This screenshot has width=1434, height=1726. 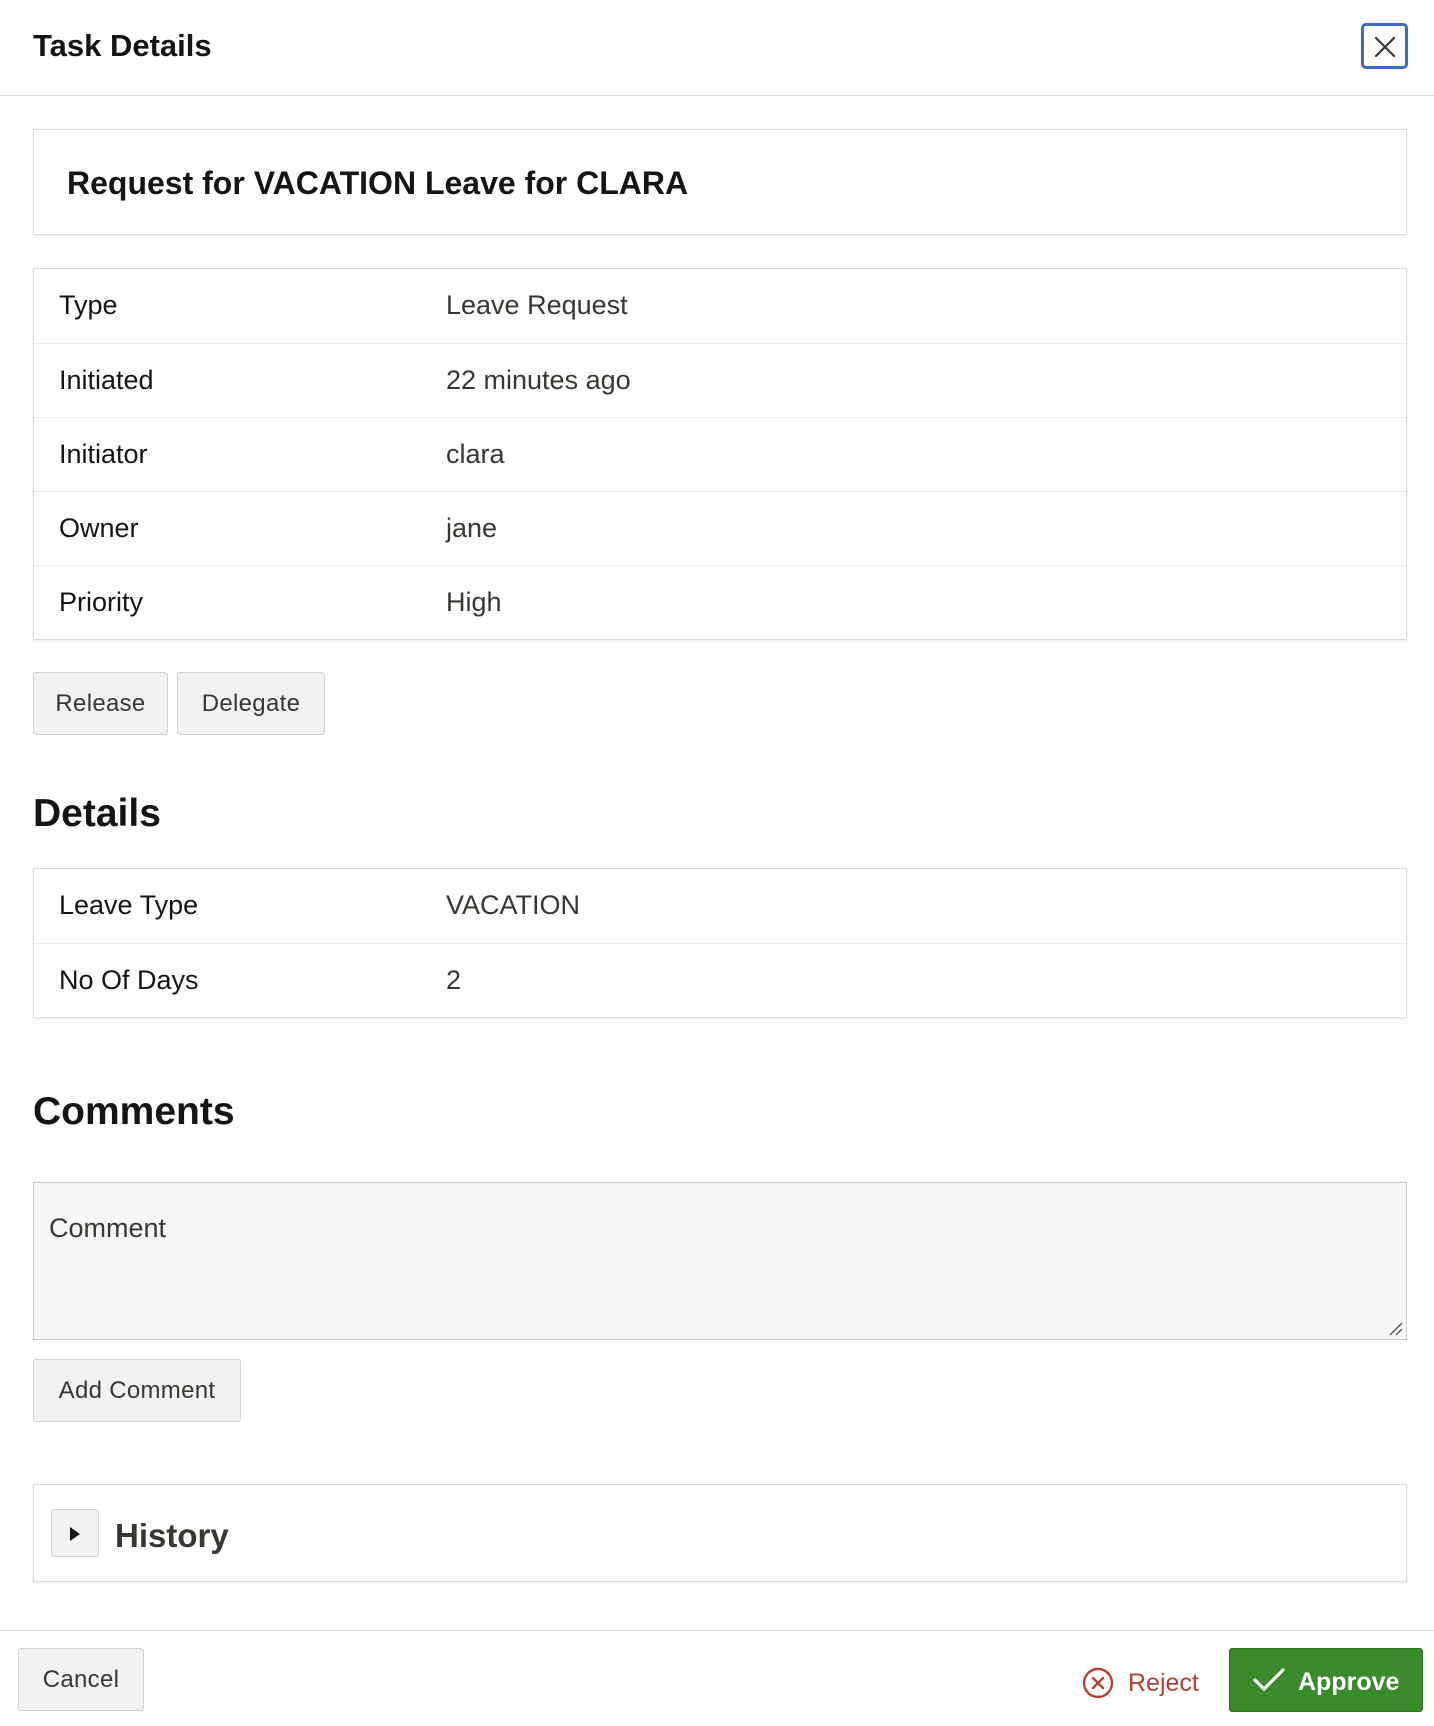 What do you see at coordinates (720, 1533) in the screenshot?
I see `history-panel: History` at bounding box center [720, 1533].